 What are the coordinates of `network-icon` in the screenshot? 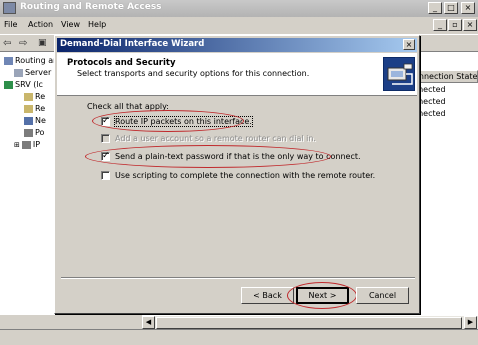 It's located at (28, 120).